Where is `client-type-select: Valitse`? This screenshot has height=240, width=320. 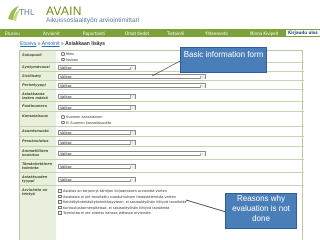 client-type-select: Valitse is located at coordinates (97, 179).